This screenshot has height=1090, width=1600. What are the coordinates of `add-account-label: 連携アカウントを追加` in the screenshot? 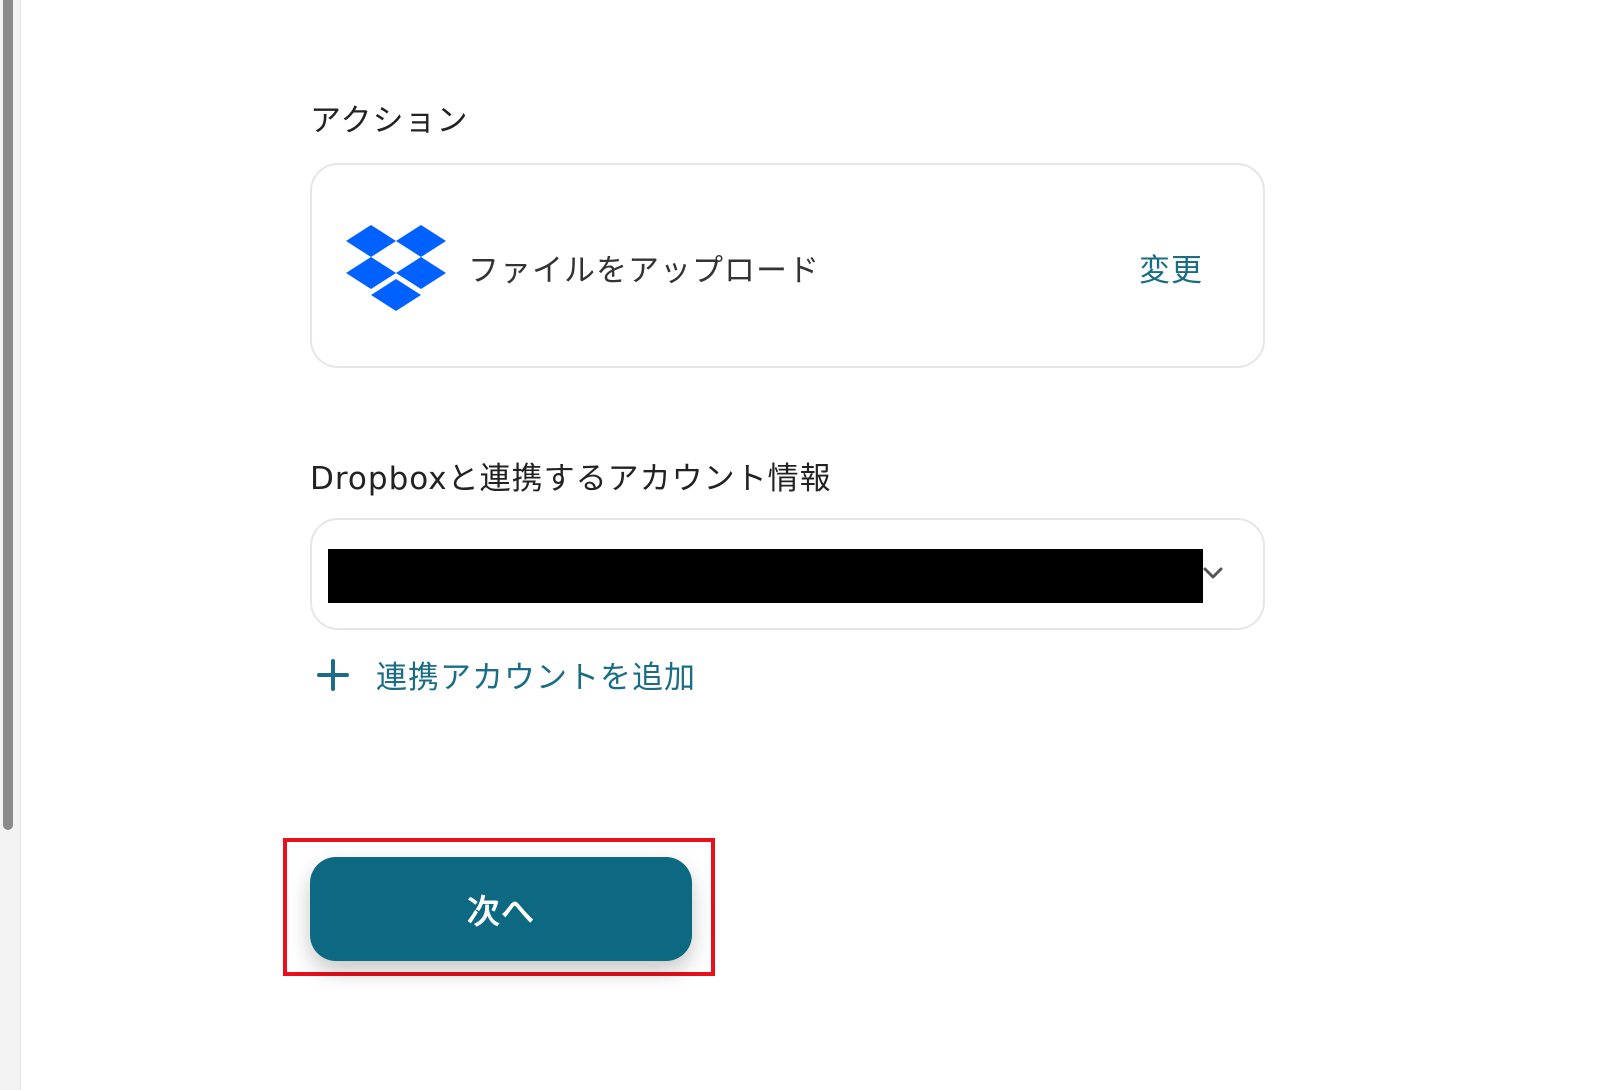 It's located at (536, 678).